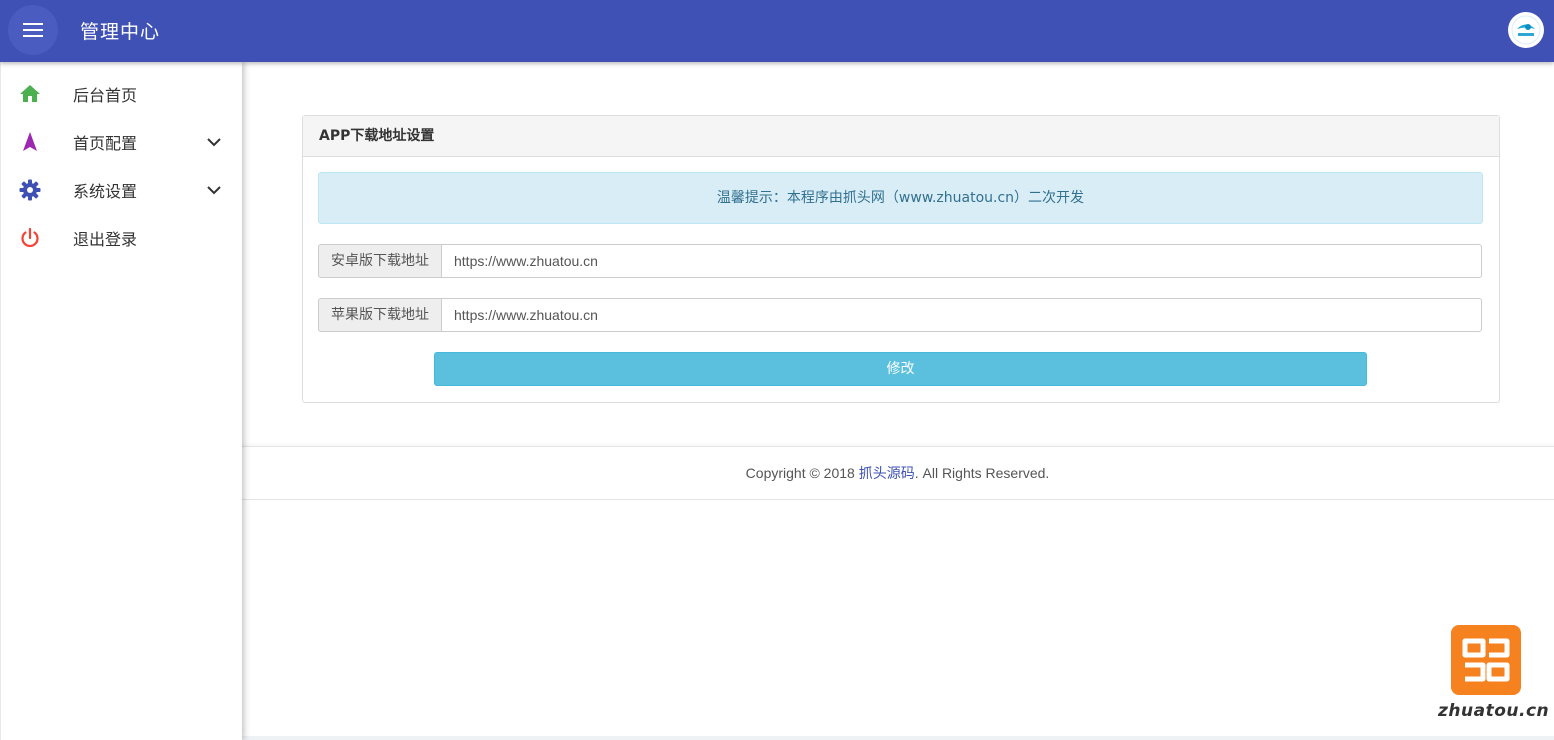 This screenshot has height=740, width=1554. I want to click on user-avatar, so click(1526, 30).